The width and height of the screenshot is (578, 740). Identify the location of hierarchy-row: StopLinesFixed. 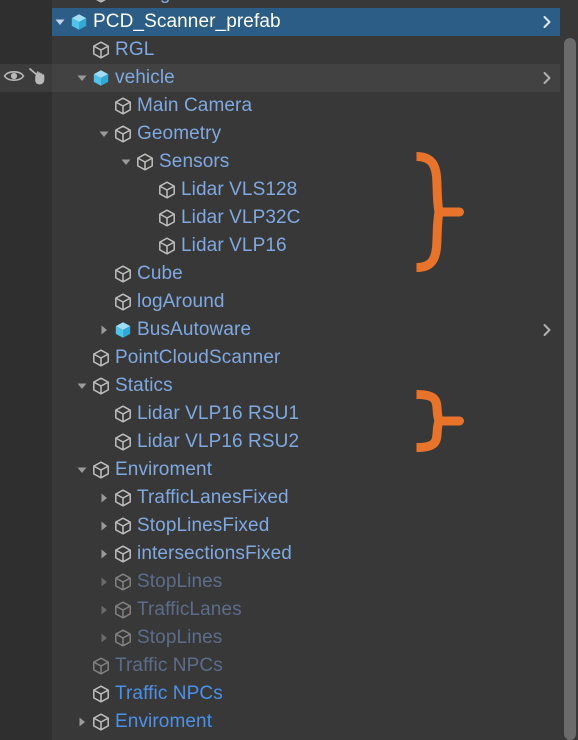
(289, 526).